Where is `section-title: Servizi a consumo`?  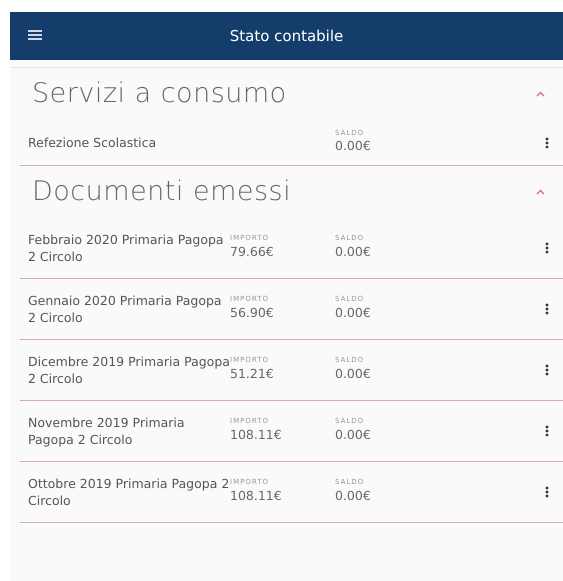 section-title: Servizi a consumo is located at coordinates (159, 93).